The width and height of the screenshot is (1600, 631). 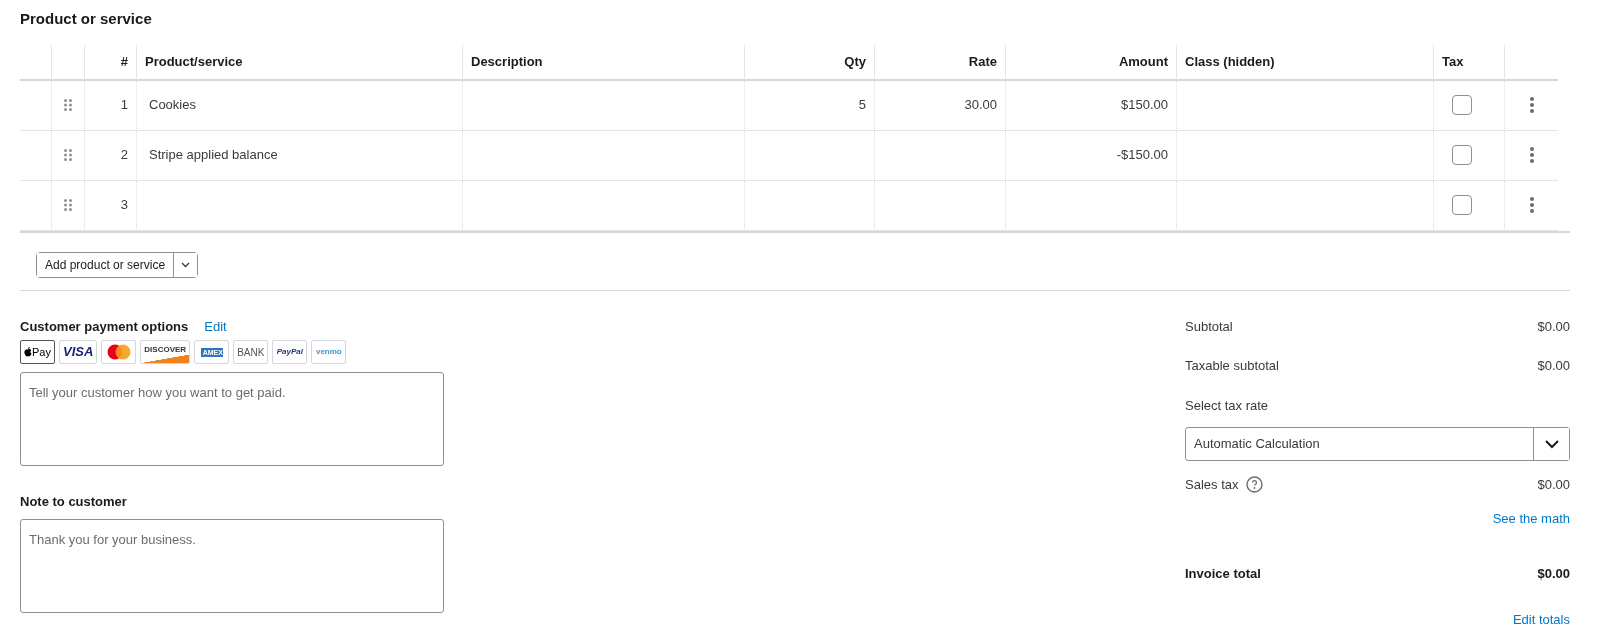 I want to click on table-cell: Stripe applied balance, so click(x=300, y=155).